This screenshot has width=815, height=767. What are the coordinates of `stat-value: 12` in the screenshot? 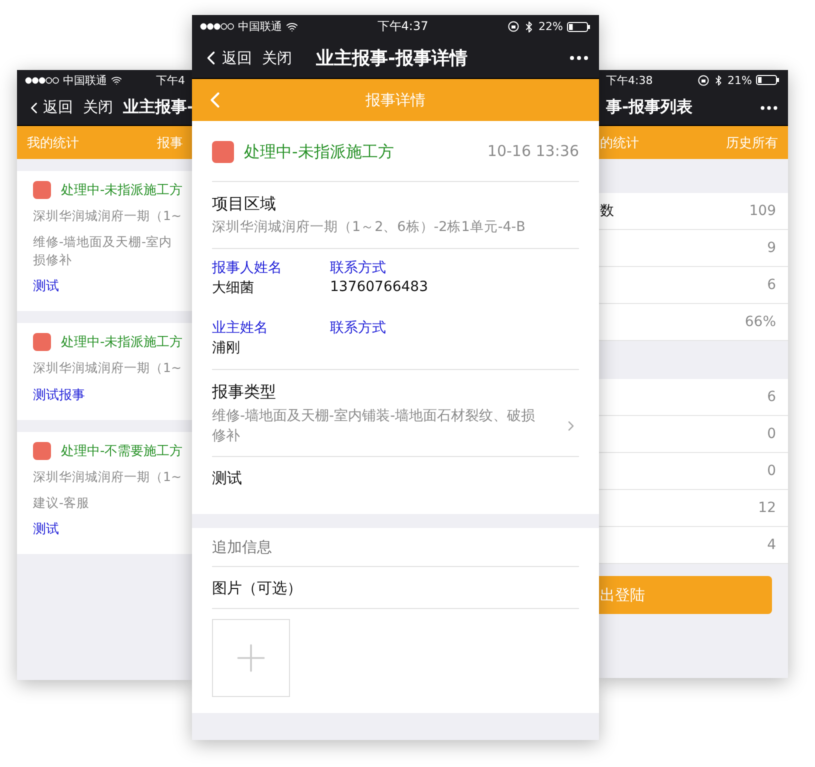 It's located at (767, 508).